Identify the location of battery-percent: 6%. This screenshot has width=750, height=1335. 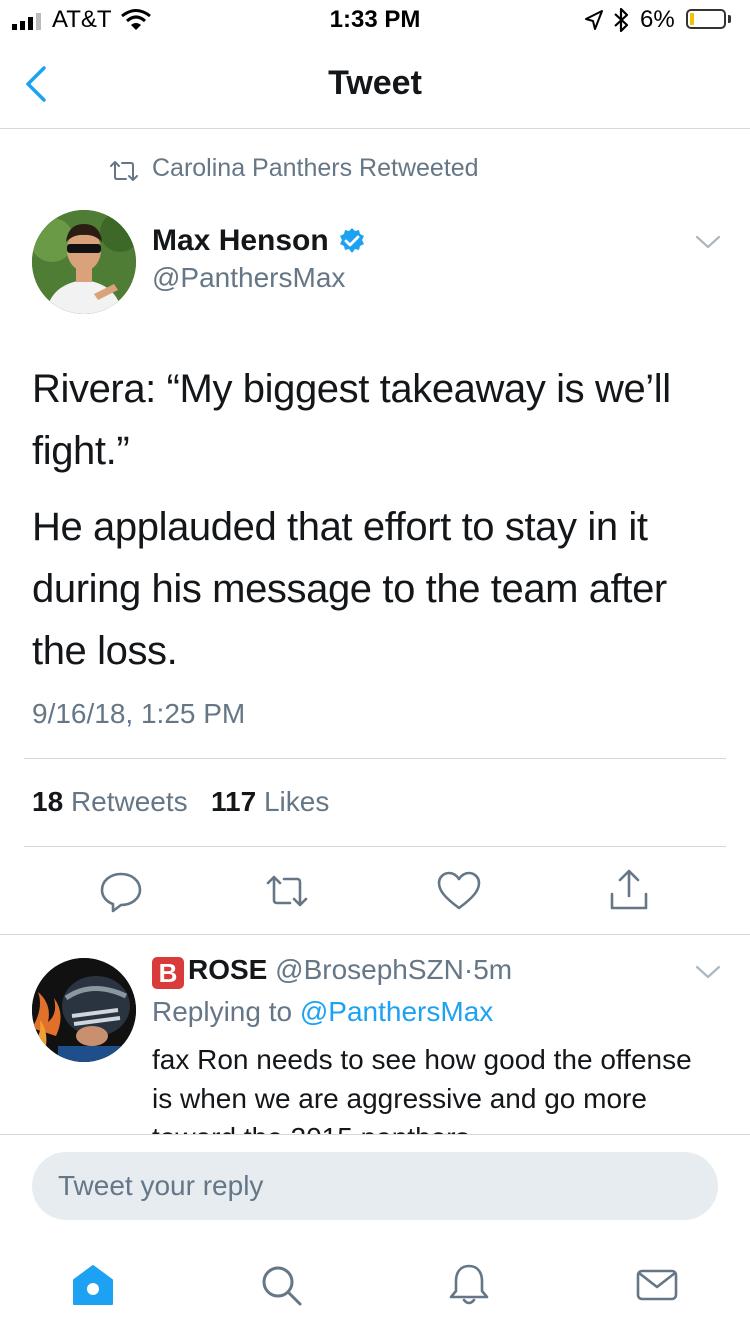
(657, 19).